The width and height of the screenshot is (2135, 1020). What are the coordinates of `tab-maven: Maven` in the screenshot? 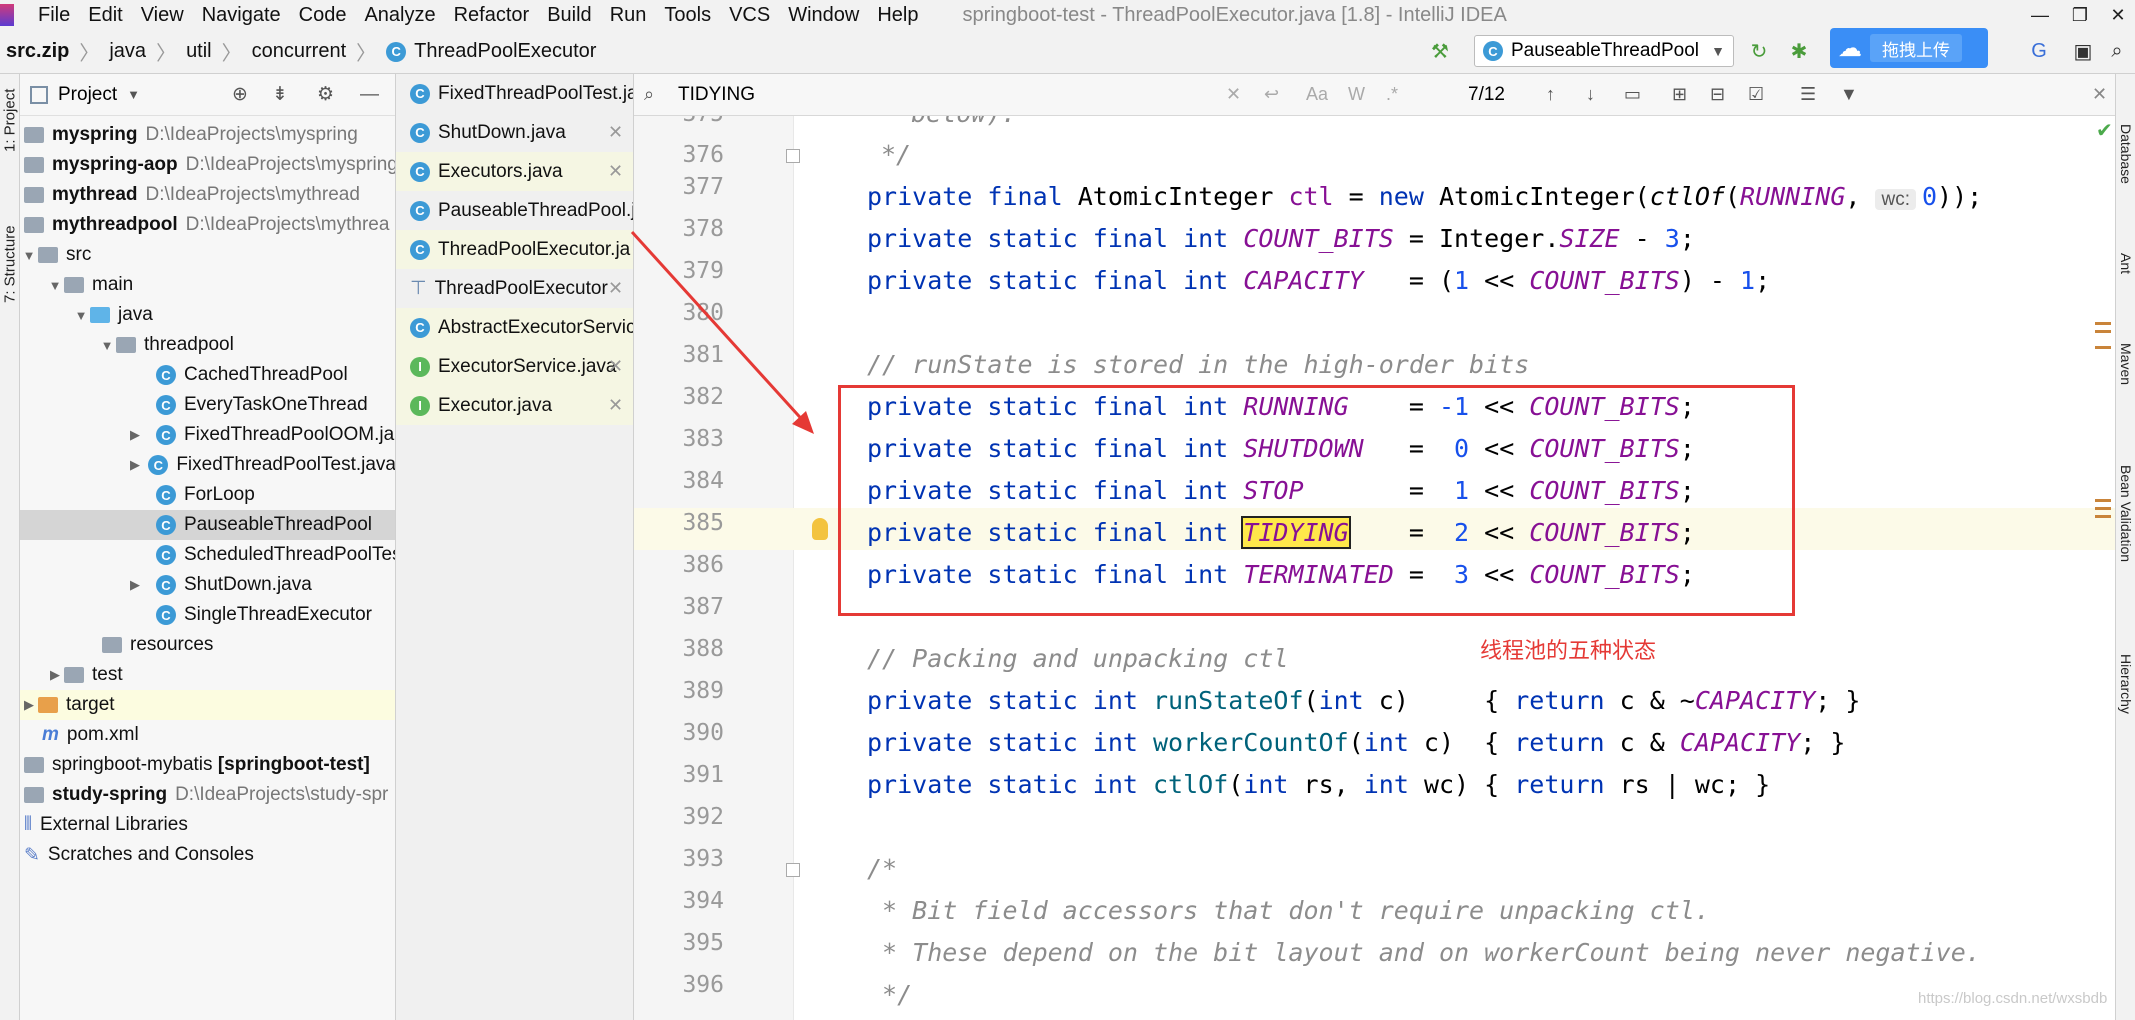 It's located at (2125, 364).